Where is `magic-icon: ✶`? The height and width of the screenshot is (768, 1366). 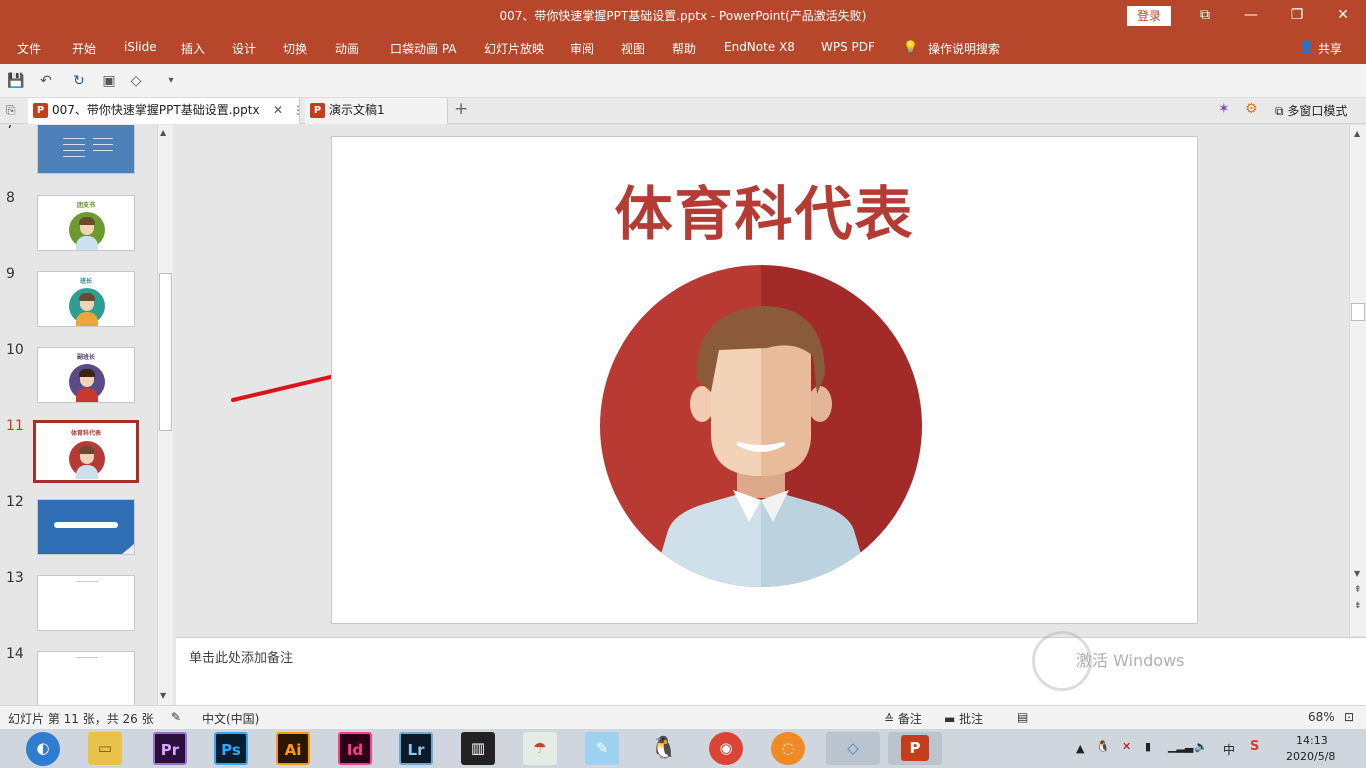
magic-icon: ✶ is located at coordinates (1224, 109).